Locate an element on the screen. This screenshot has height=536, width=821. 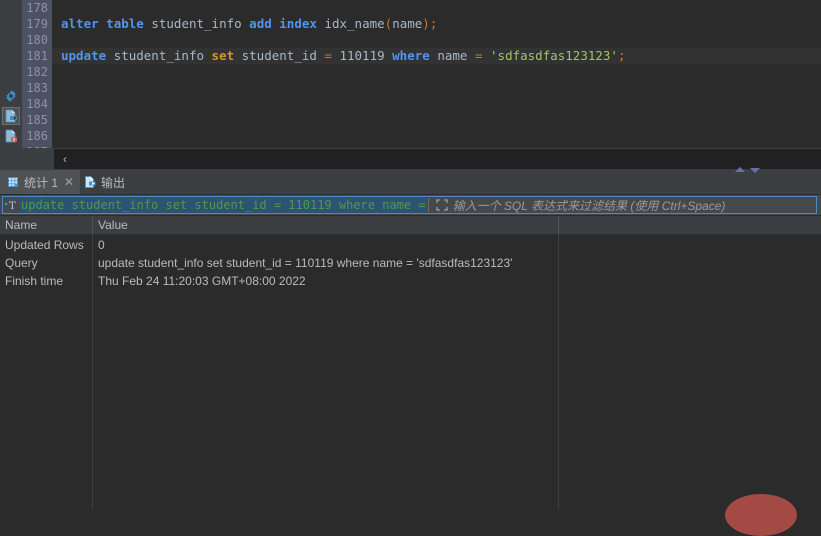
tab-statistics: 统计 1 ✕ is located at coordinates (40, 182).